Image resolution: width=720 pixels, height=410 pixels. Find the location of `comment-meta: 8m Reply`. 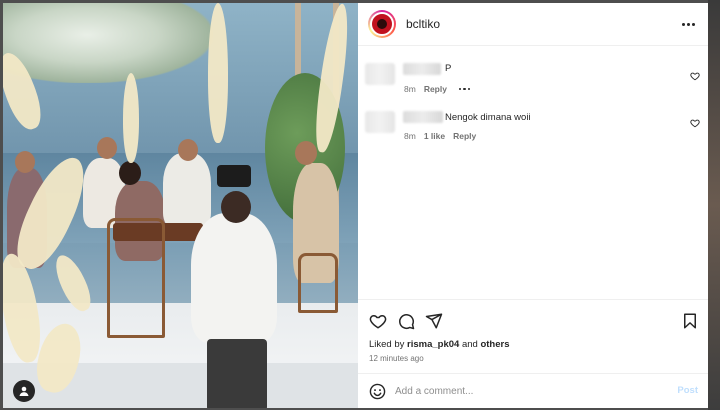

comment-meta: 8m Reply is located at coordinates (437, 89).